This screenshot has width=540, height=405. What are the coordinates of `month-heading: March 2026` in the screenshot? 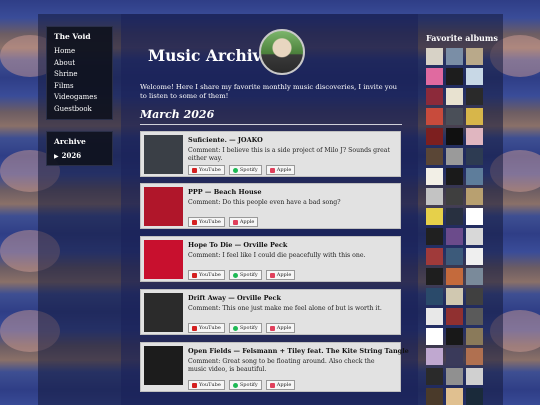 It's located at (177, 114).